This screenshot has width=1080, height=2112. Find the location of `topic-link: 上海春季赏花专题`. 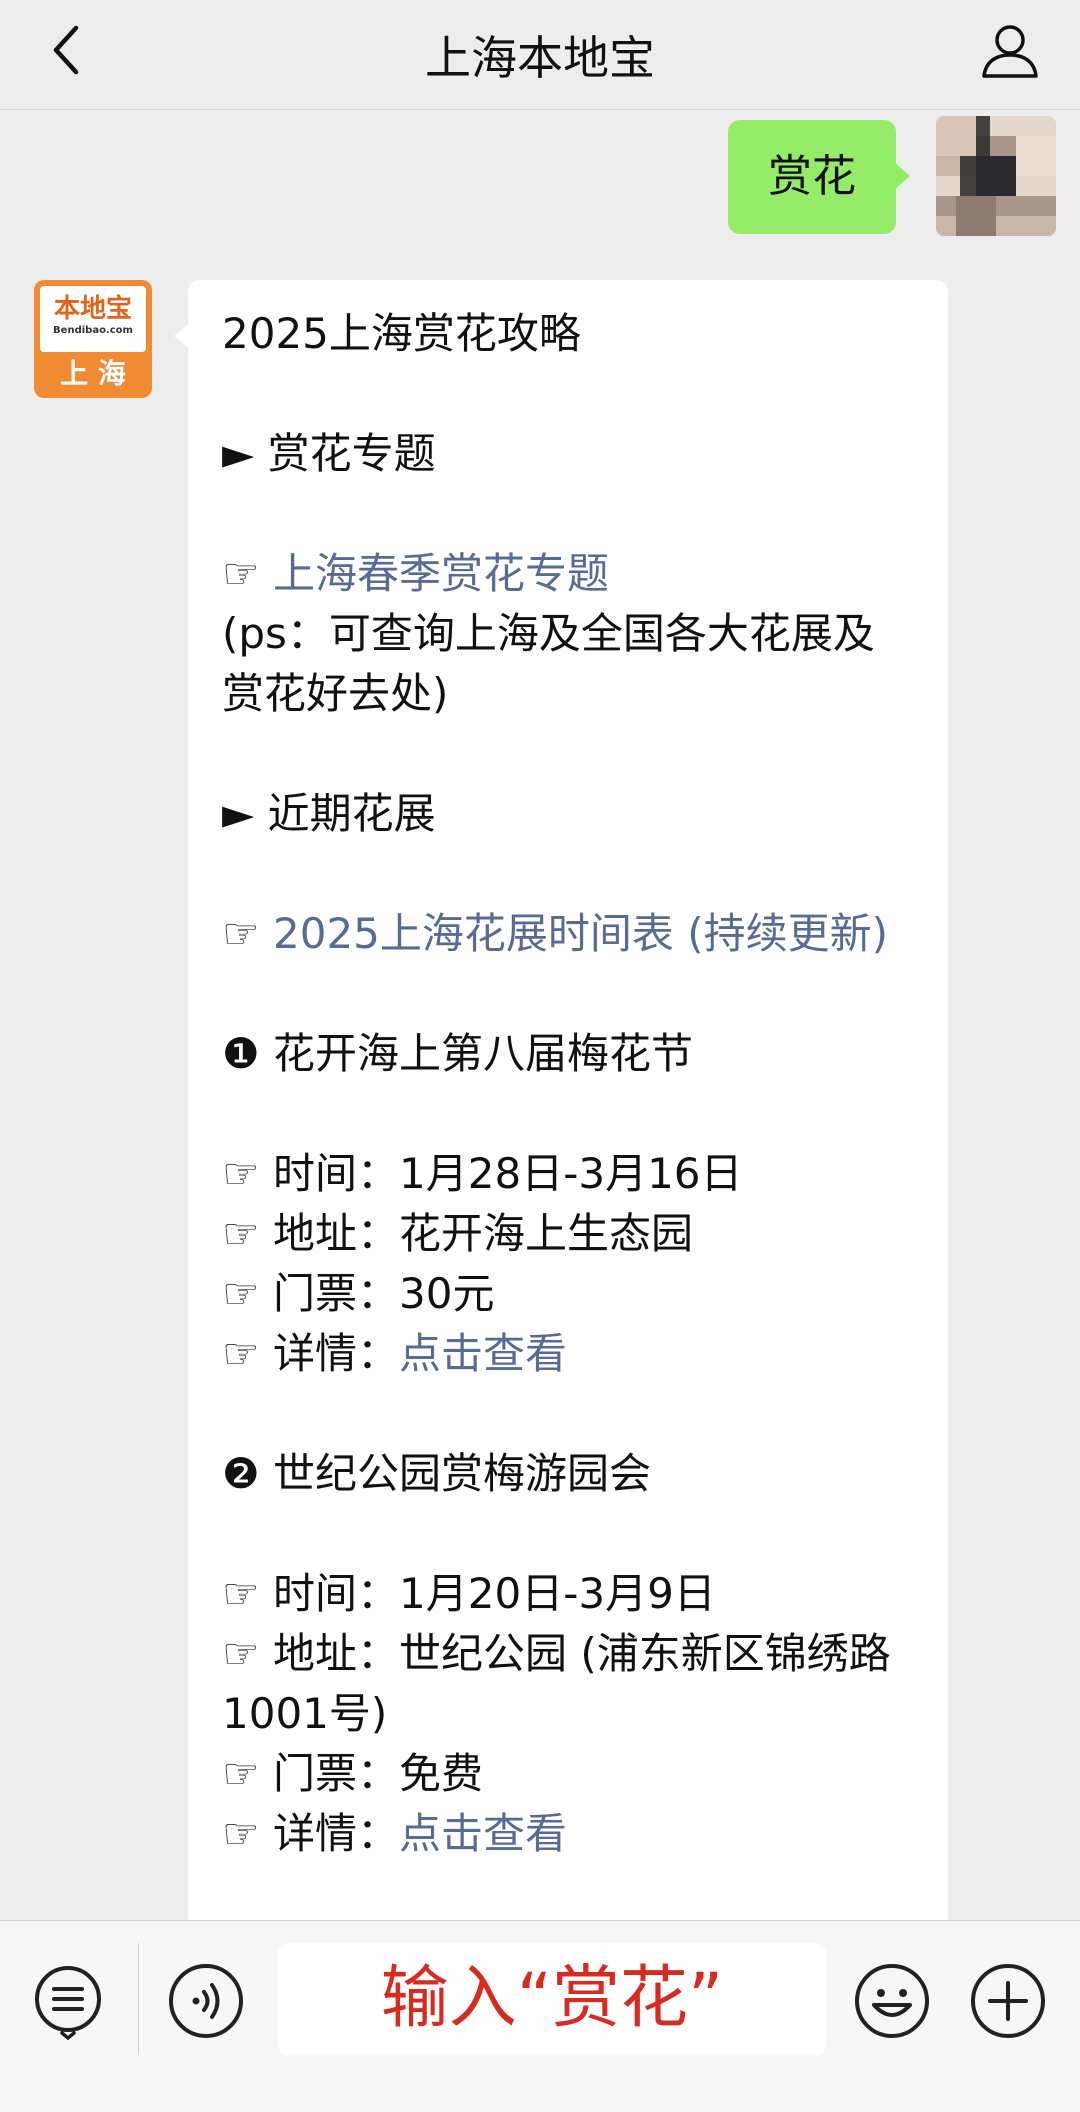

topic-link: 上海春季赏花专题 is located at coordinates (441, 573).